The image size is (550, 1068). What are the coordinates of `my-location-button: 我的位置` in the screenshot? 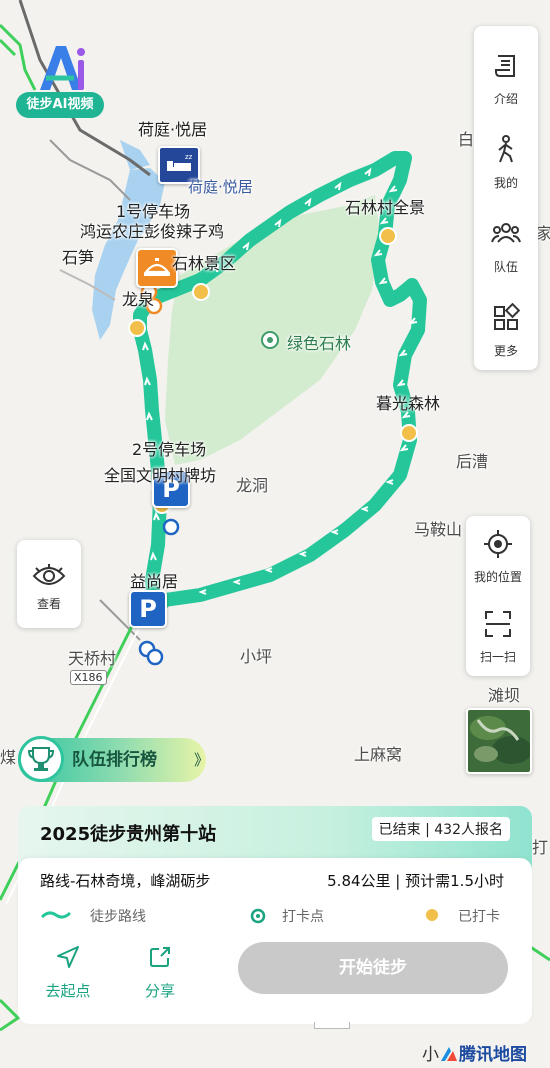 It's located at (498, 556).